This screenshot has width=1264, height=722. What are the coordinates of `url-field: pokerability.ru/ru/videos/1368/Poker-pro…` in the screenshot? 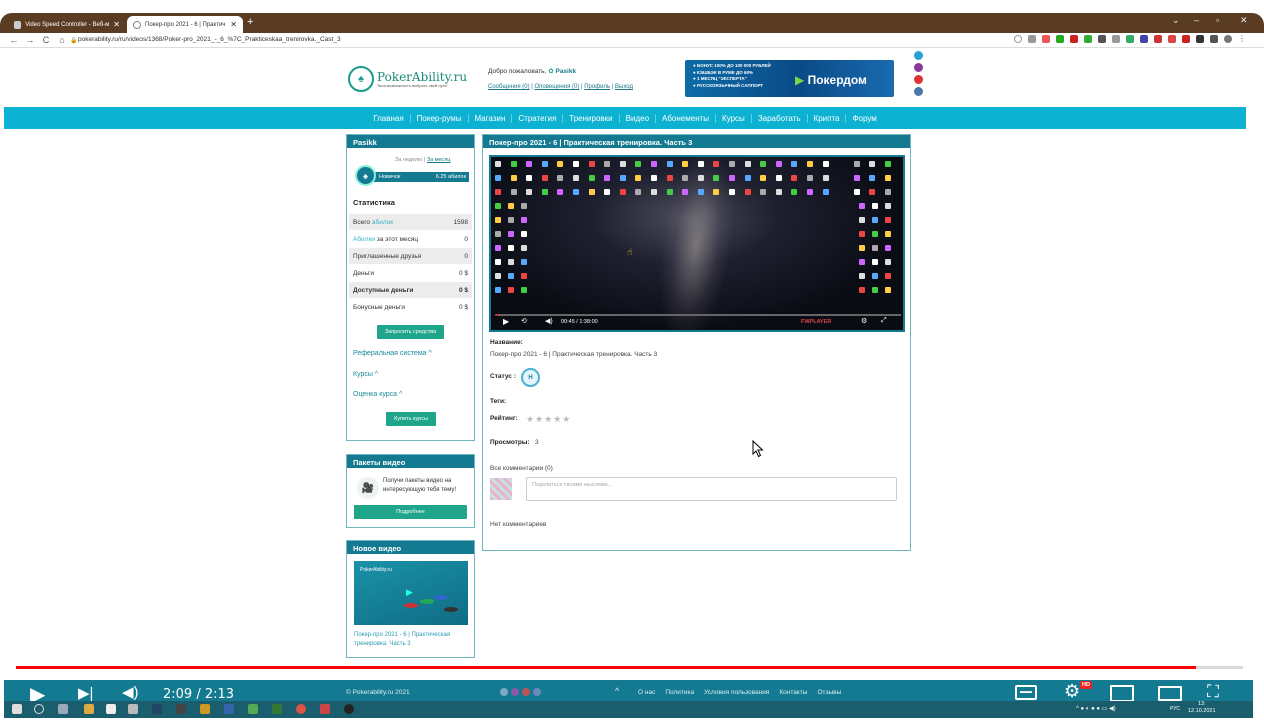 It's located at (209, 39).